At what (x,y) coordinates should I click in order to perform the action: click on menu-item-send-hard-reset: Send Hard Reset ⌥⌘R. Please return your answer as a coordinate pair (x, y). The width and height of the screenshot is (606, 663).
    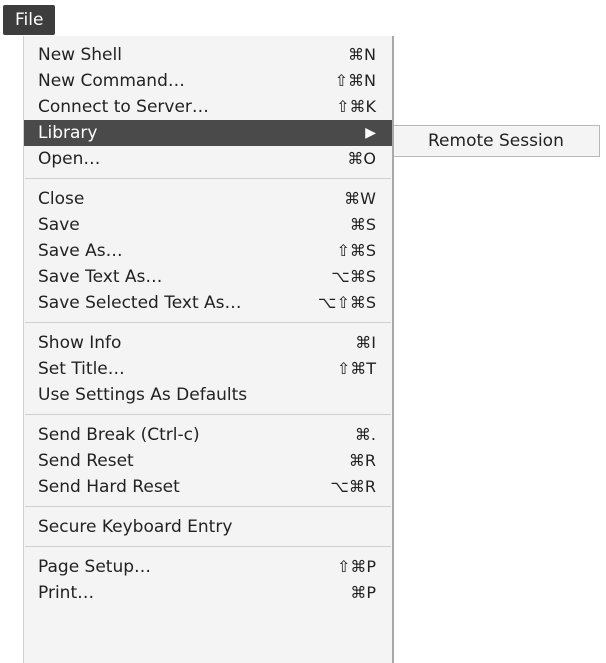
    Looking at the image, I should click on (208, 487).